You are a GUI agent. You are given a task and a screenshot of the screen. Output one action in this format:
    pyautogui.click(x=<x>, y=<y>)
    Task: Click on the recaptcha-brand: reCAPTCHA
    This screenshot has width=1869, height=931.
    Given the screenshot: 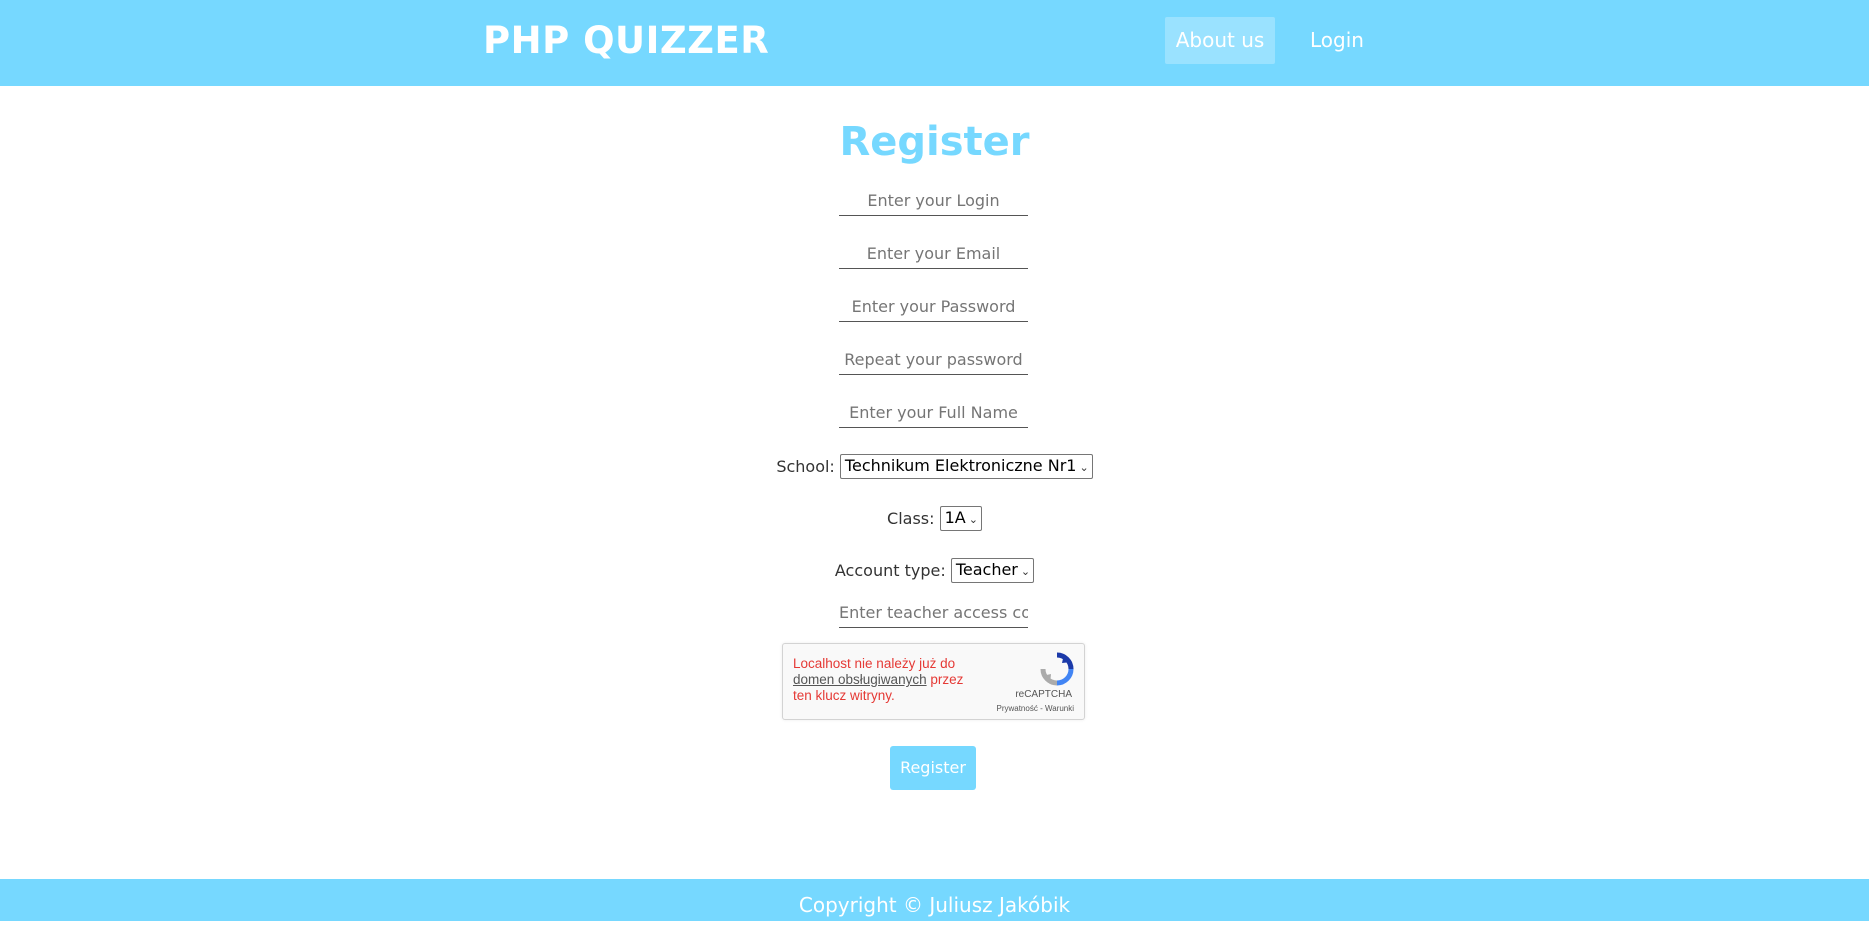 What is the action you would take?
    pyautogui.click(x=1043, y=694)
    